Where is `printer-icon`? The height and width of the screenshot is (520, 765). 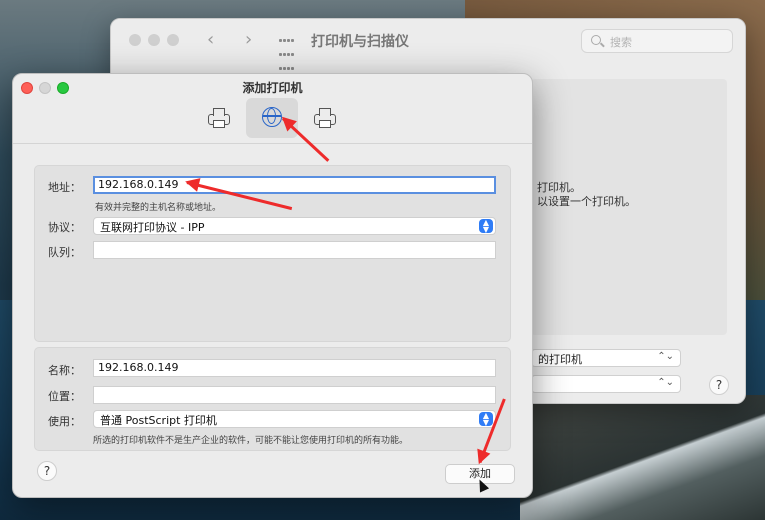 printer-icon is located at coordinates (219, 118).